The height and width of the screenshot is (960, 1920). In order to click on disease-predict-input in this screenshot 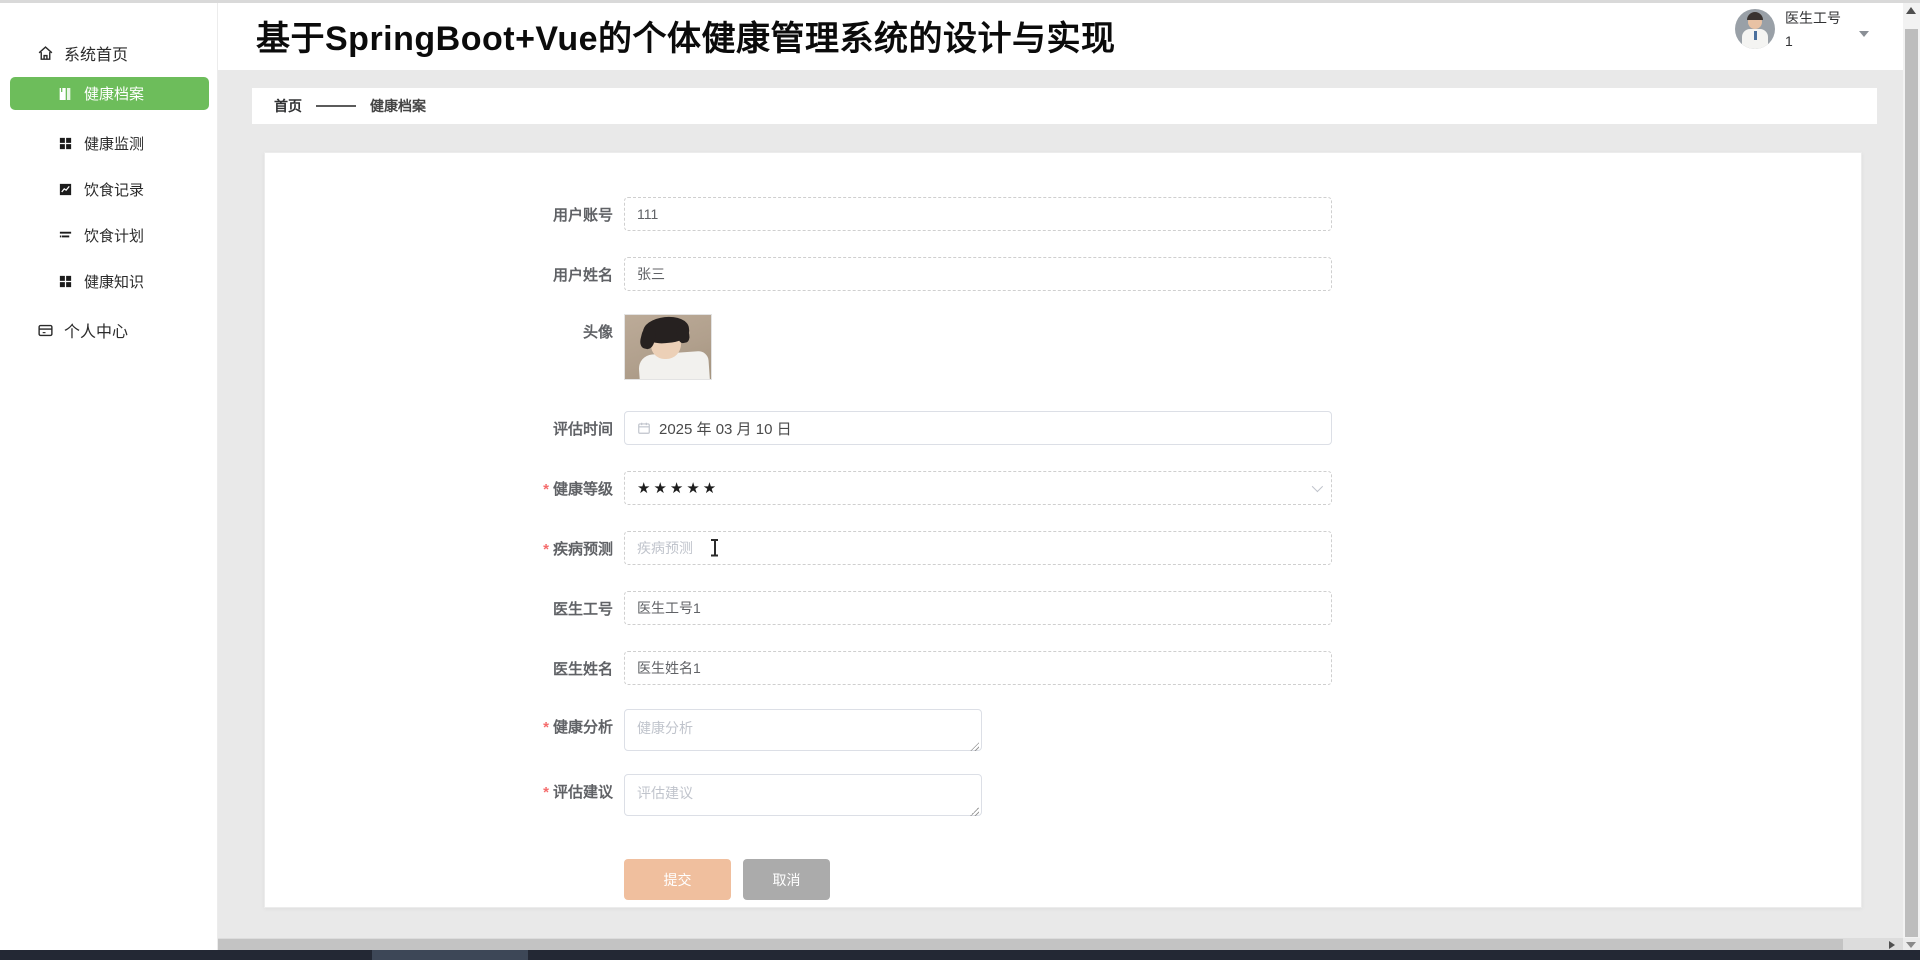, I will do `click(978, 548)`.